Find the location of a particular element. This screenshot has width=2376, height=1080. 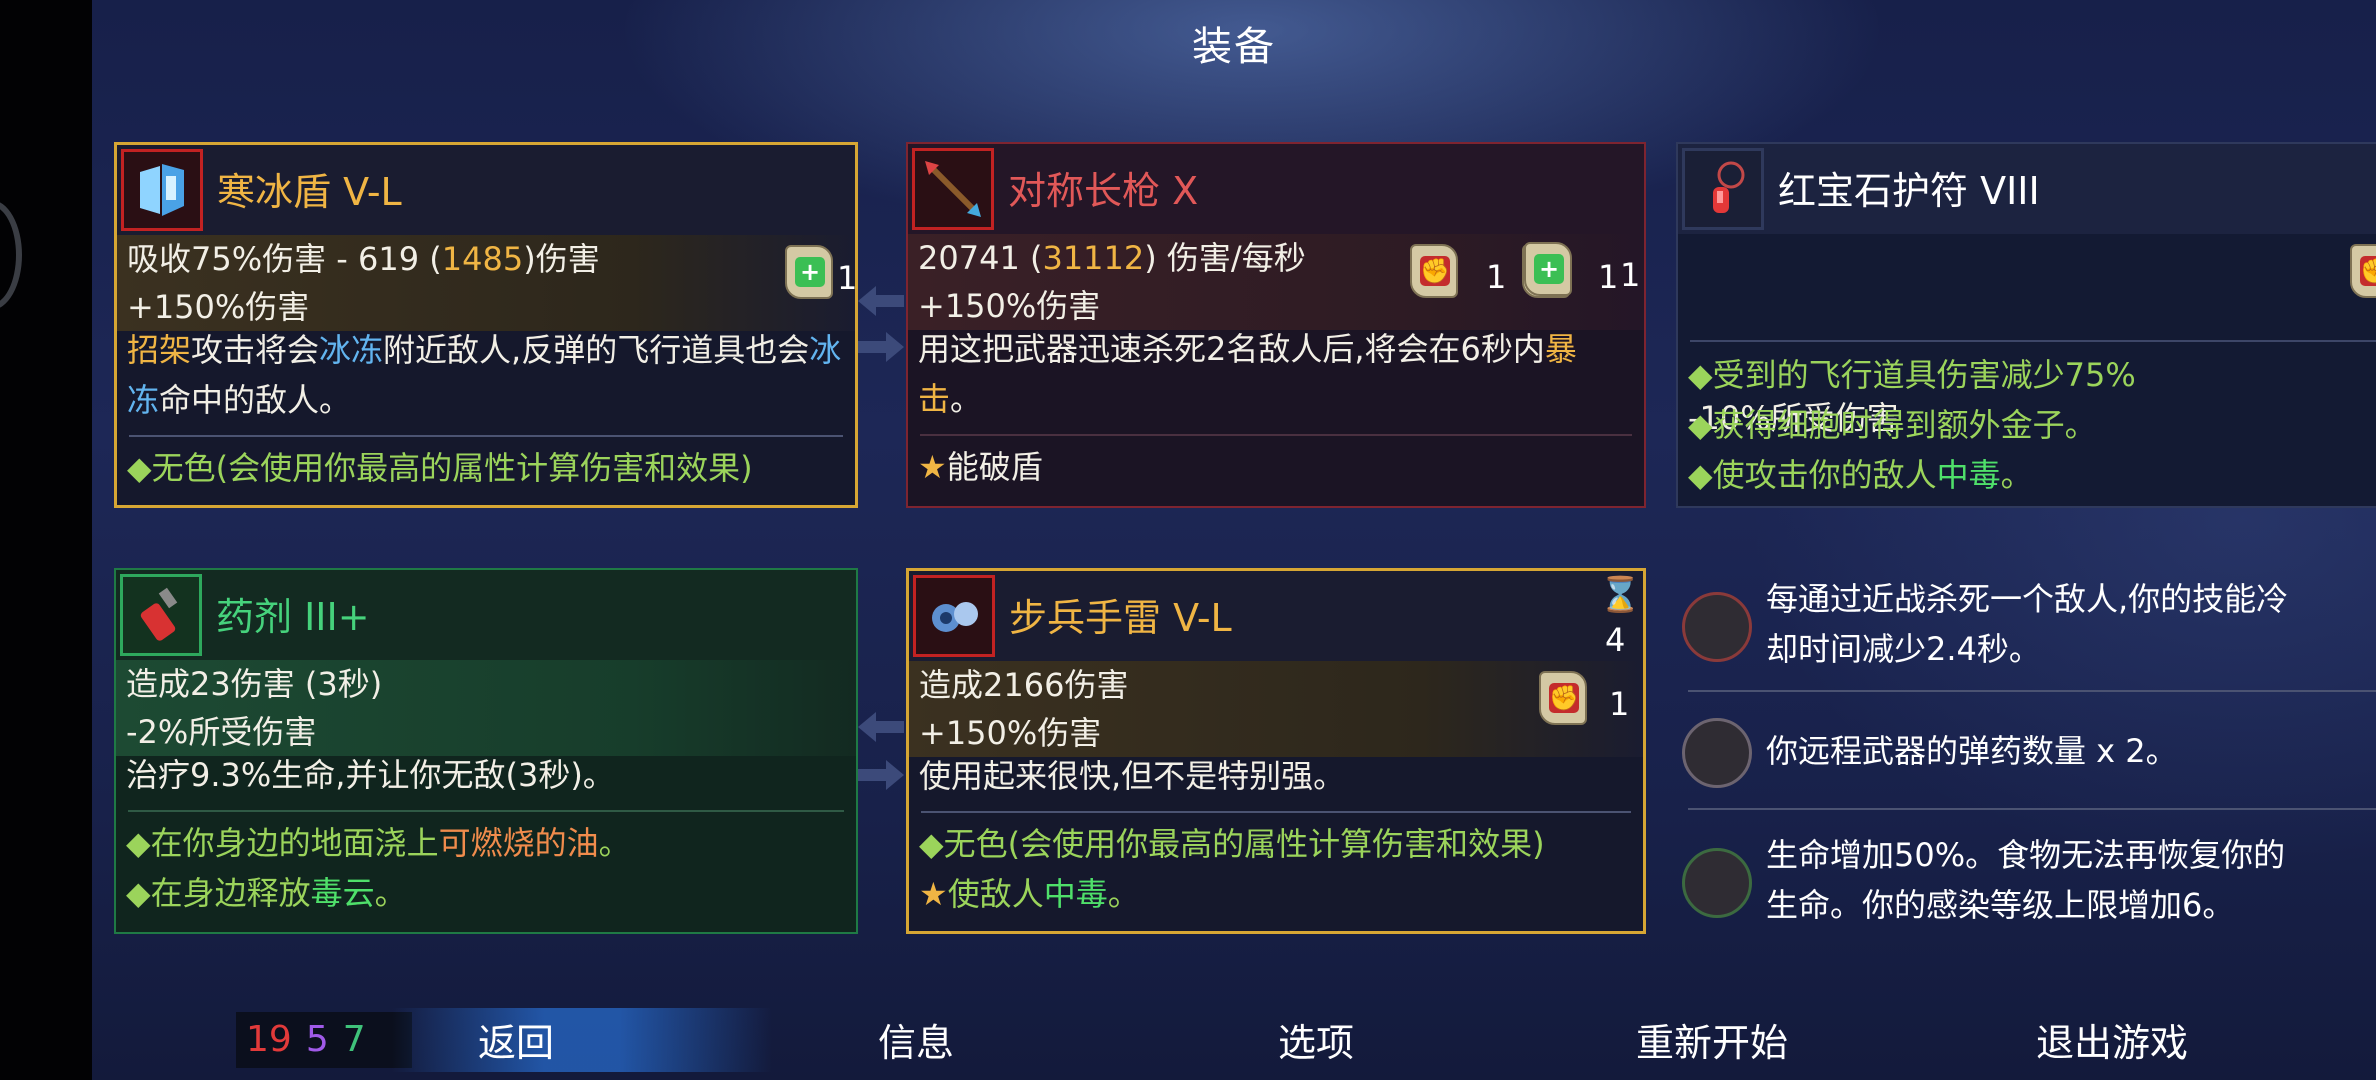

mutation-row-1: 每通过近战杀死一个敌人,你的技能冷 却时间减少2.4秒。 is located at coordinates (2026, 629).